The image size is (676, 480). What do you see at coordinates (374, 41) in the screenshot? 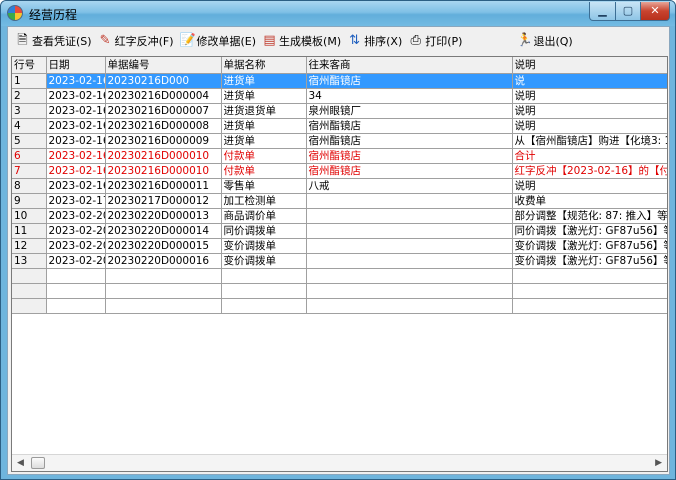
I see `sort-button: ⇅ 排序(X)` at bounding box center [374, 41].